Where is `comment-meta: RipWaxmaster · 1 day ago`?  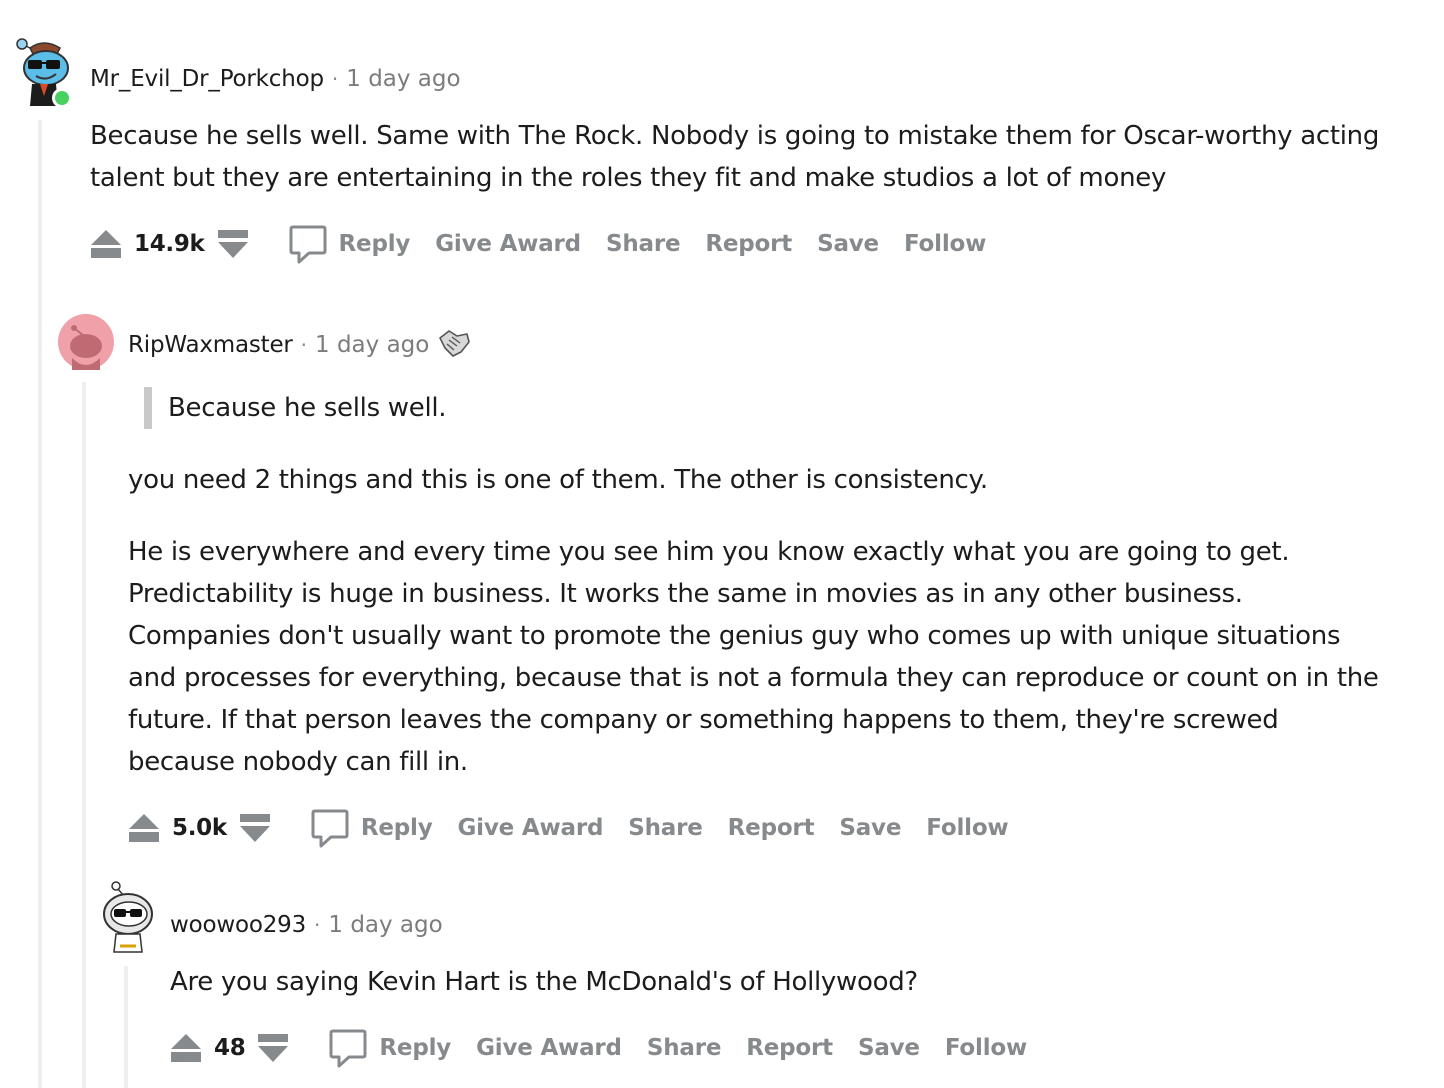
comment-meta: RipWaxmaster · 1 day ago is located at coordinates (299, 345).